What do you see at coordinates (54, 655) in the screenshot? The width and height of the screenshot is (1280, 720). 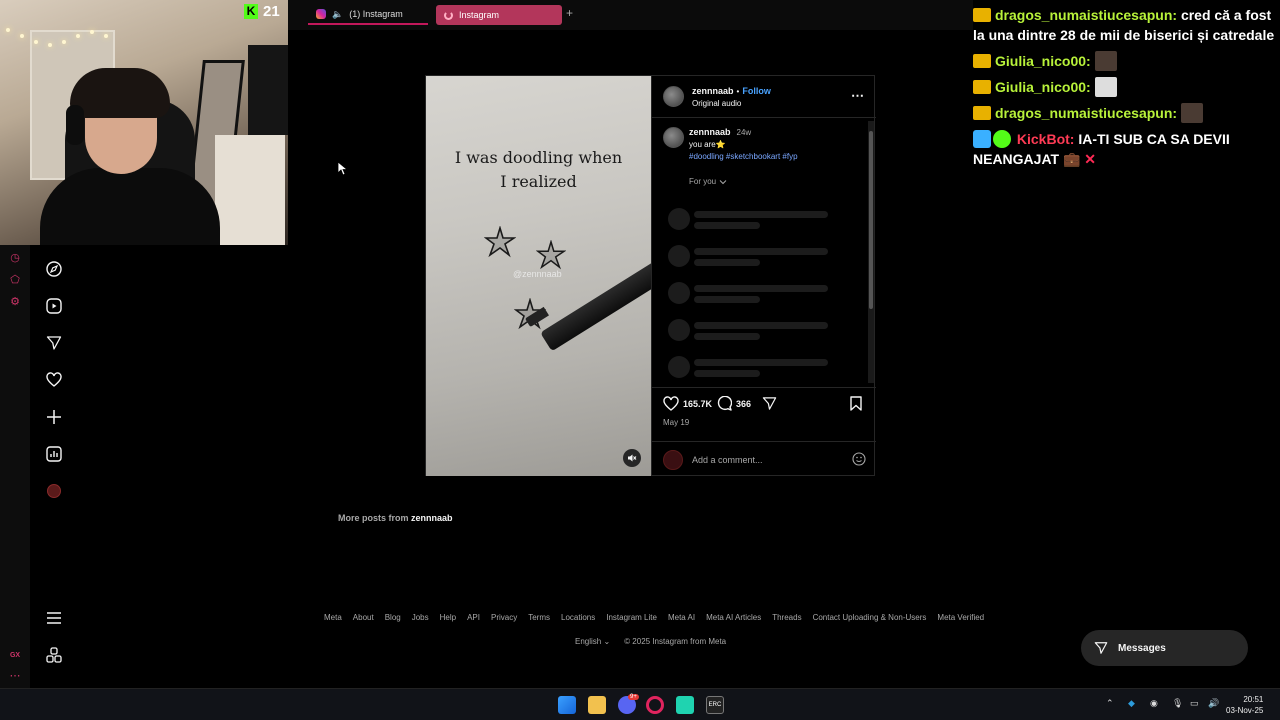 I see `also-from-meta-icon` at bounding box center [54, 655].